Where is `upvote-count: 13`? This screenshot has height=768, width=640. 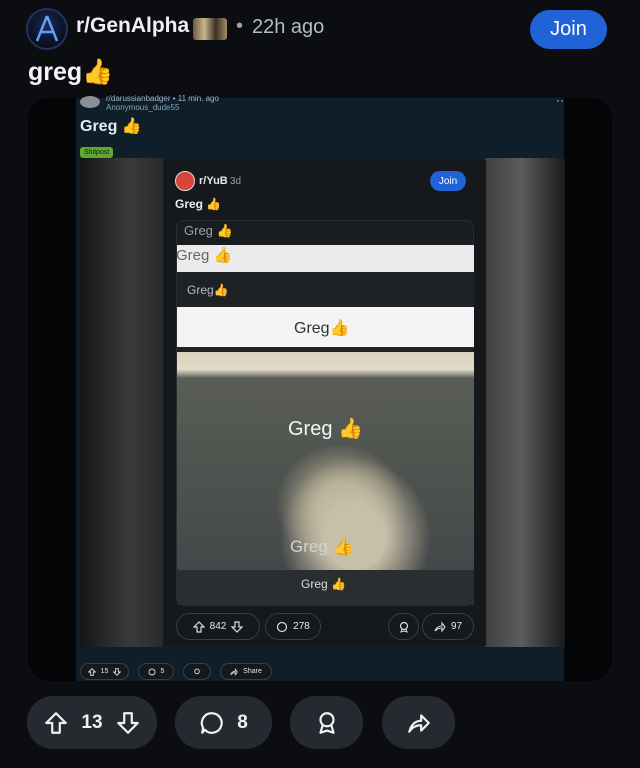 upvote-count: 13 is located at coordinates (92, 722).